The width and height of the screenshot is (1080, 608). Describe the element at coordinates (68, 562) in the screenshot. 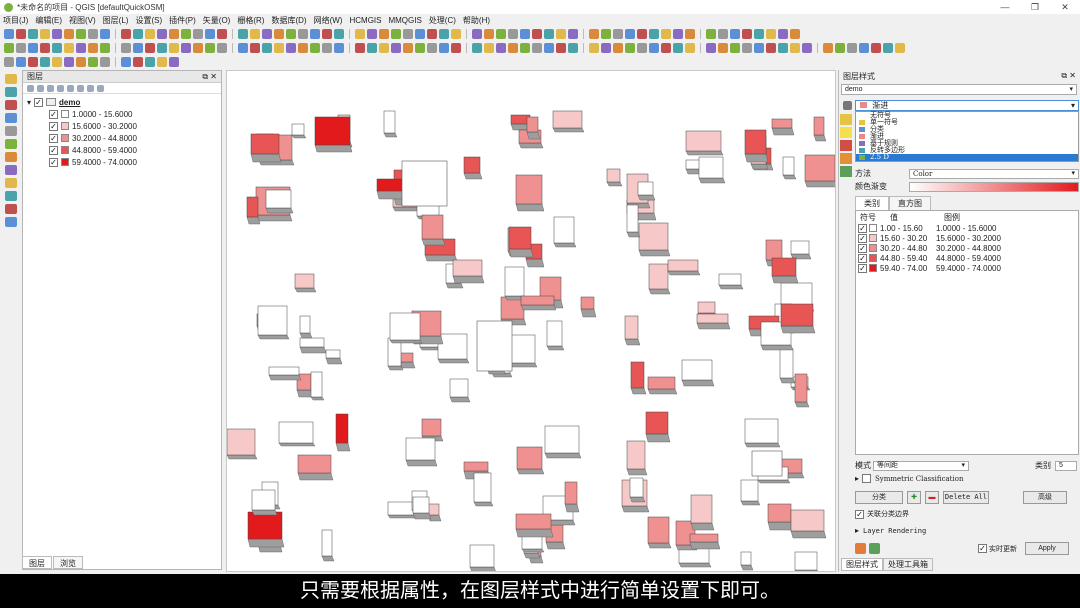

I see `tab-browser: 浏览` at that location.